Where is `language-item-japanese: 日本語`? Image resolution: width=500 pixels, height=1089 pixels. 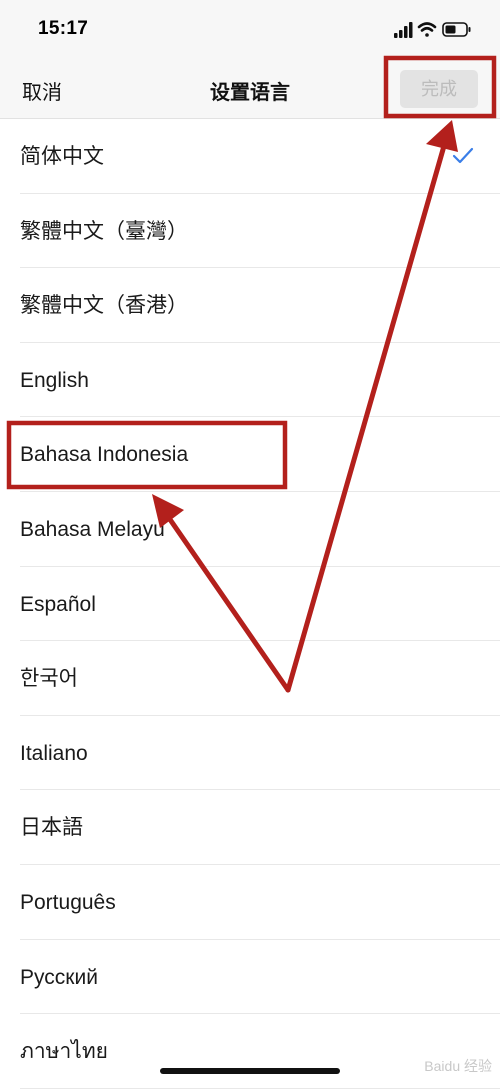 language-item-japanese: 日本語 is located at coordinates (260, 827).